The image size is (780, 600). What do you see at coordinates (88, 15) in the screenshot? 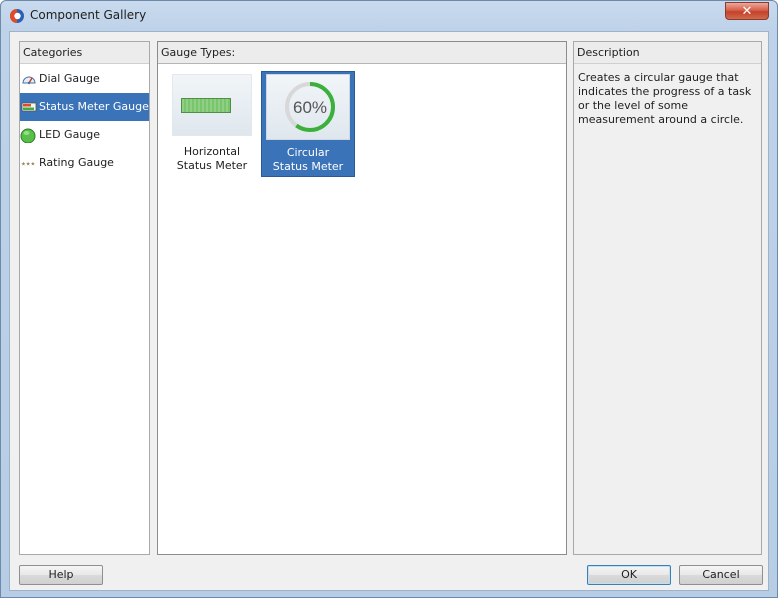
I see `window-title: Component Gallery` at bounding box center [88, 15].